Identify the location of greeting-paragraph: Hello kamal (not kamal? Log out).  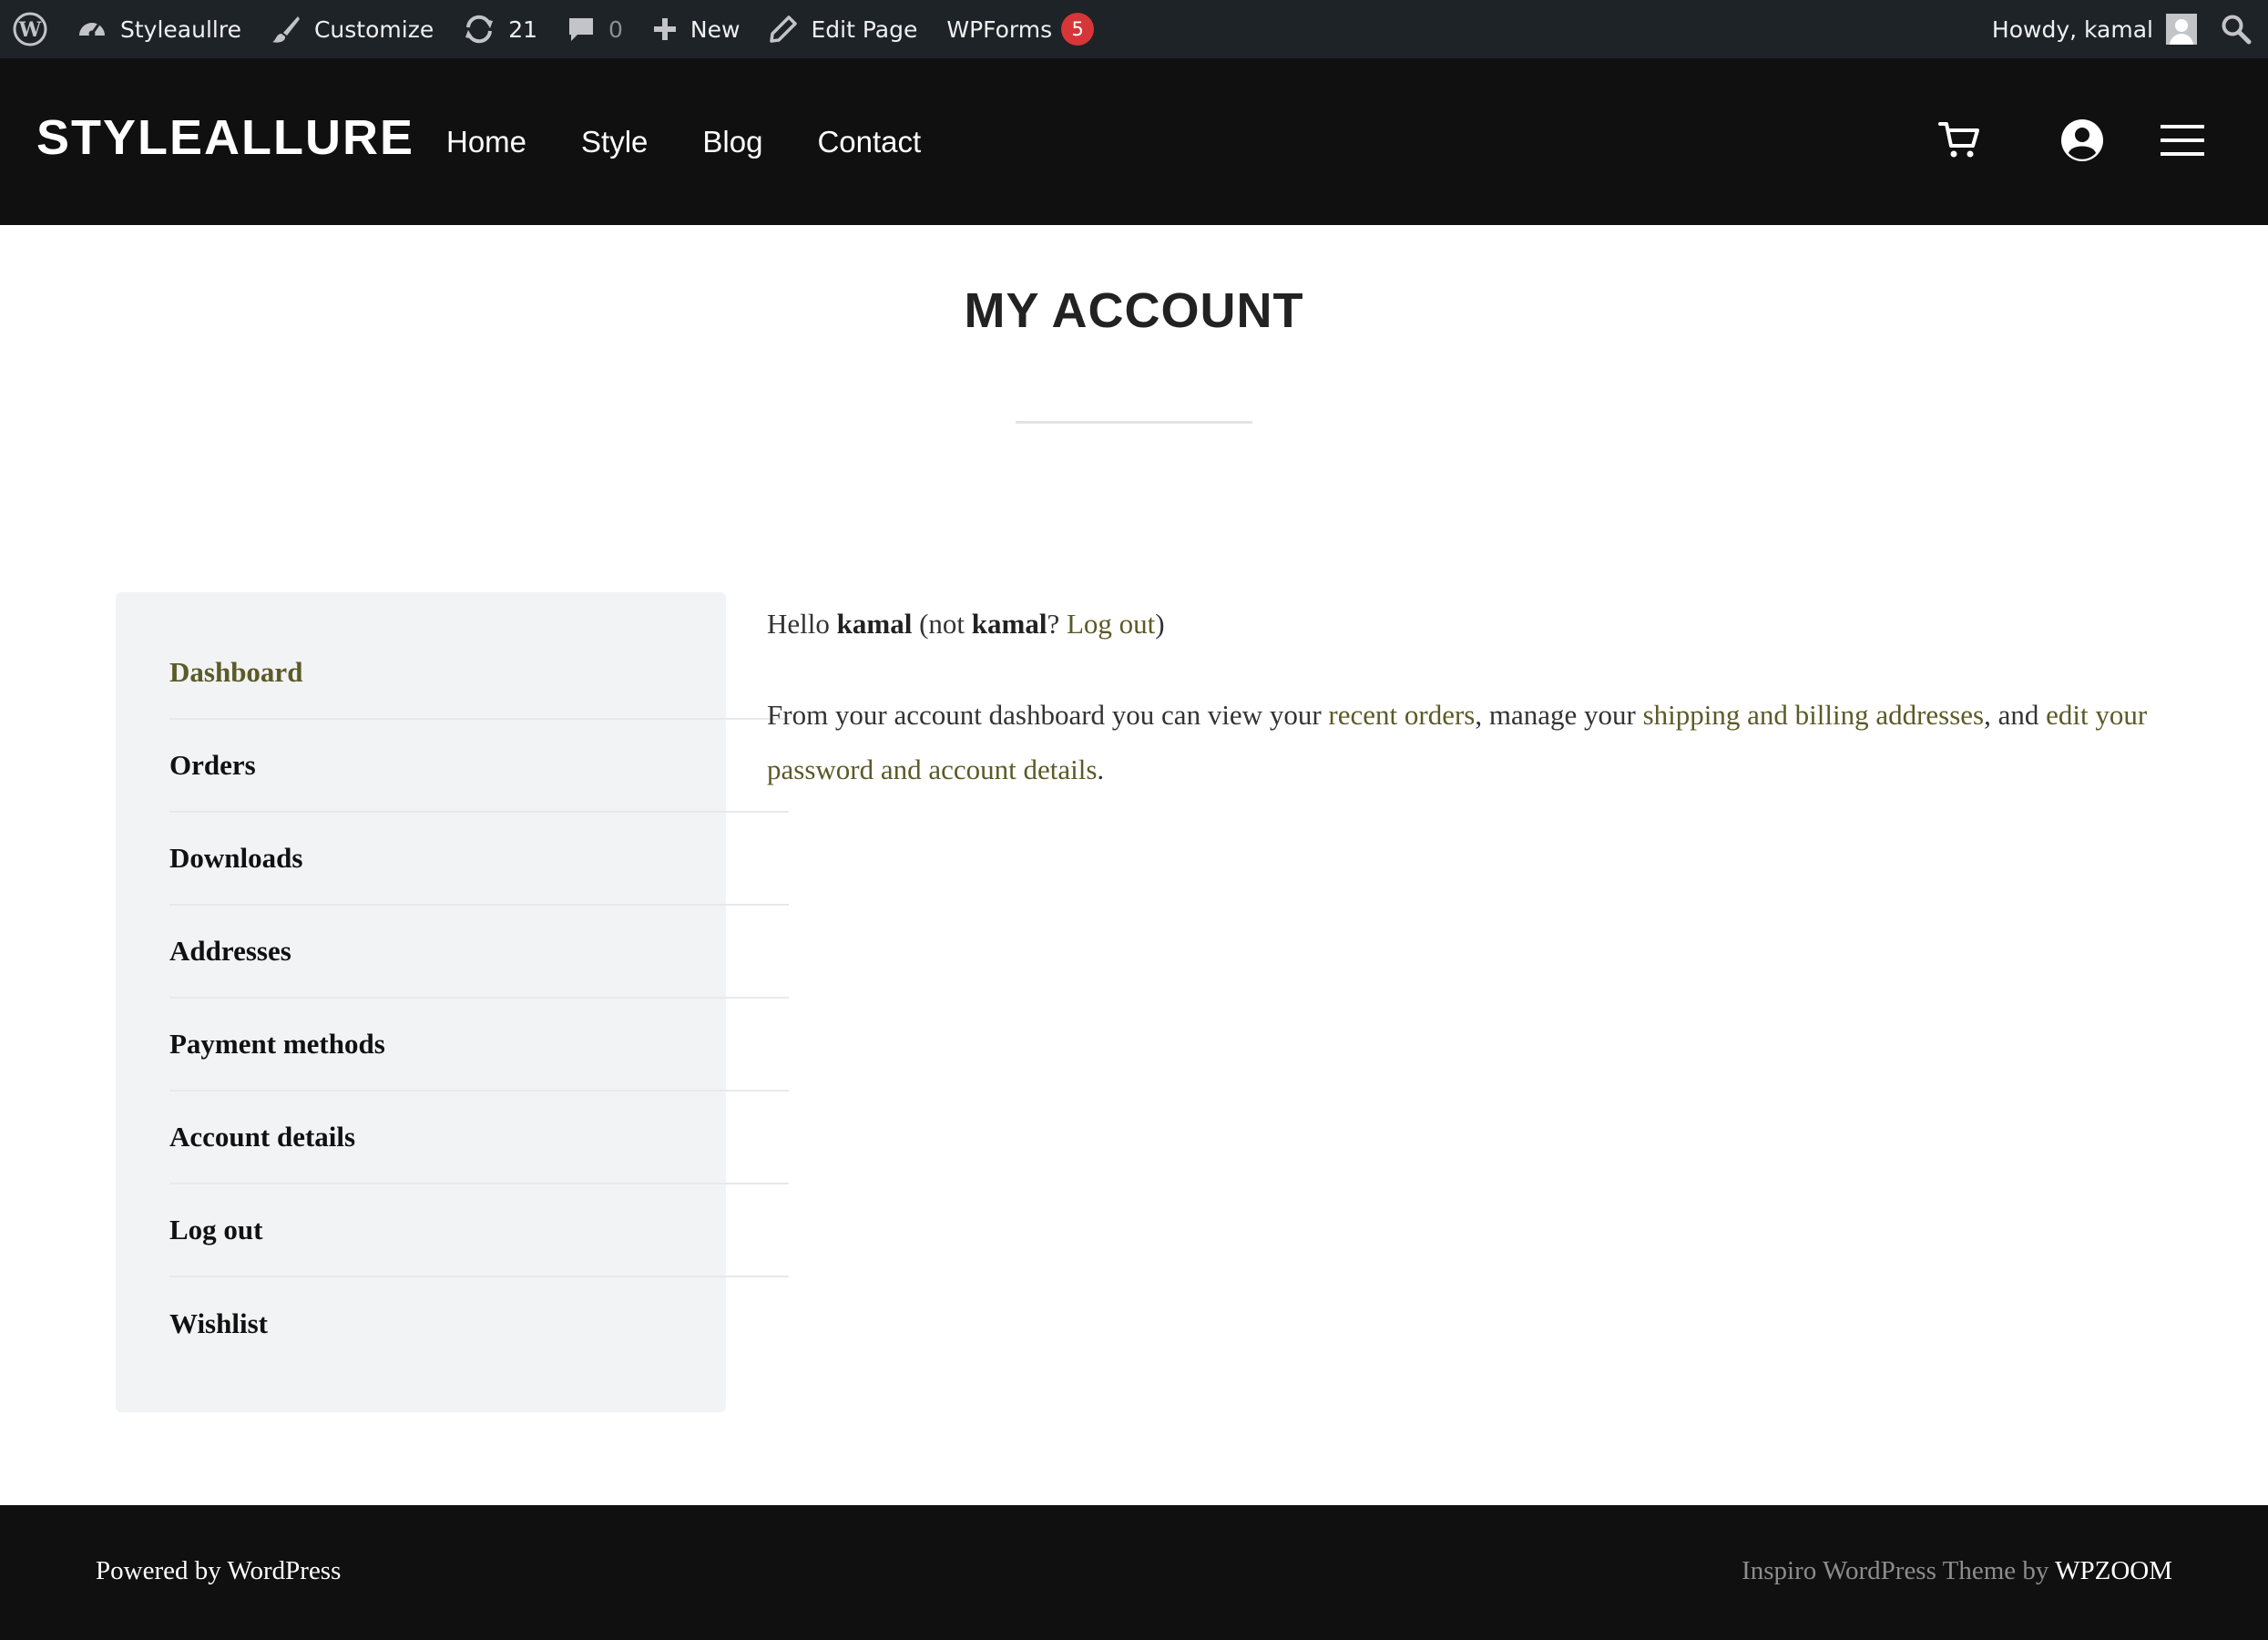
(966, 624).